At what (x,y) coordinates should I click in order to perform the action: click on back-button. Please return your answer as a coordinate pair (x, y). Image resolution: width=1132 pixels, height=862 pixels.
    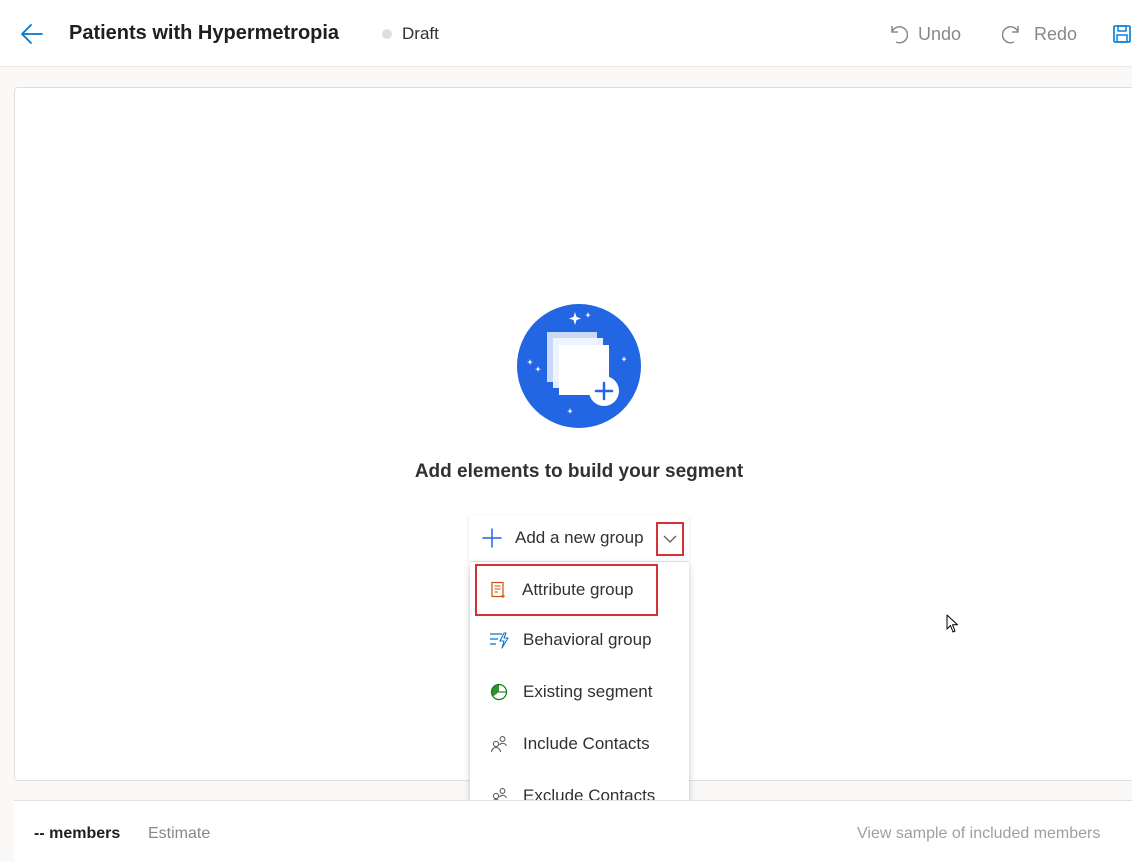
    Looking at the image, I should click on (32, 34).